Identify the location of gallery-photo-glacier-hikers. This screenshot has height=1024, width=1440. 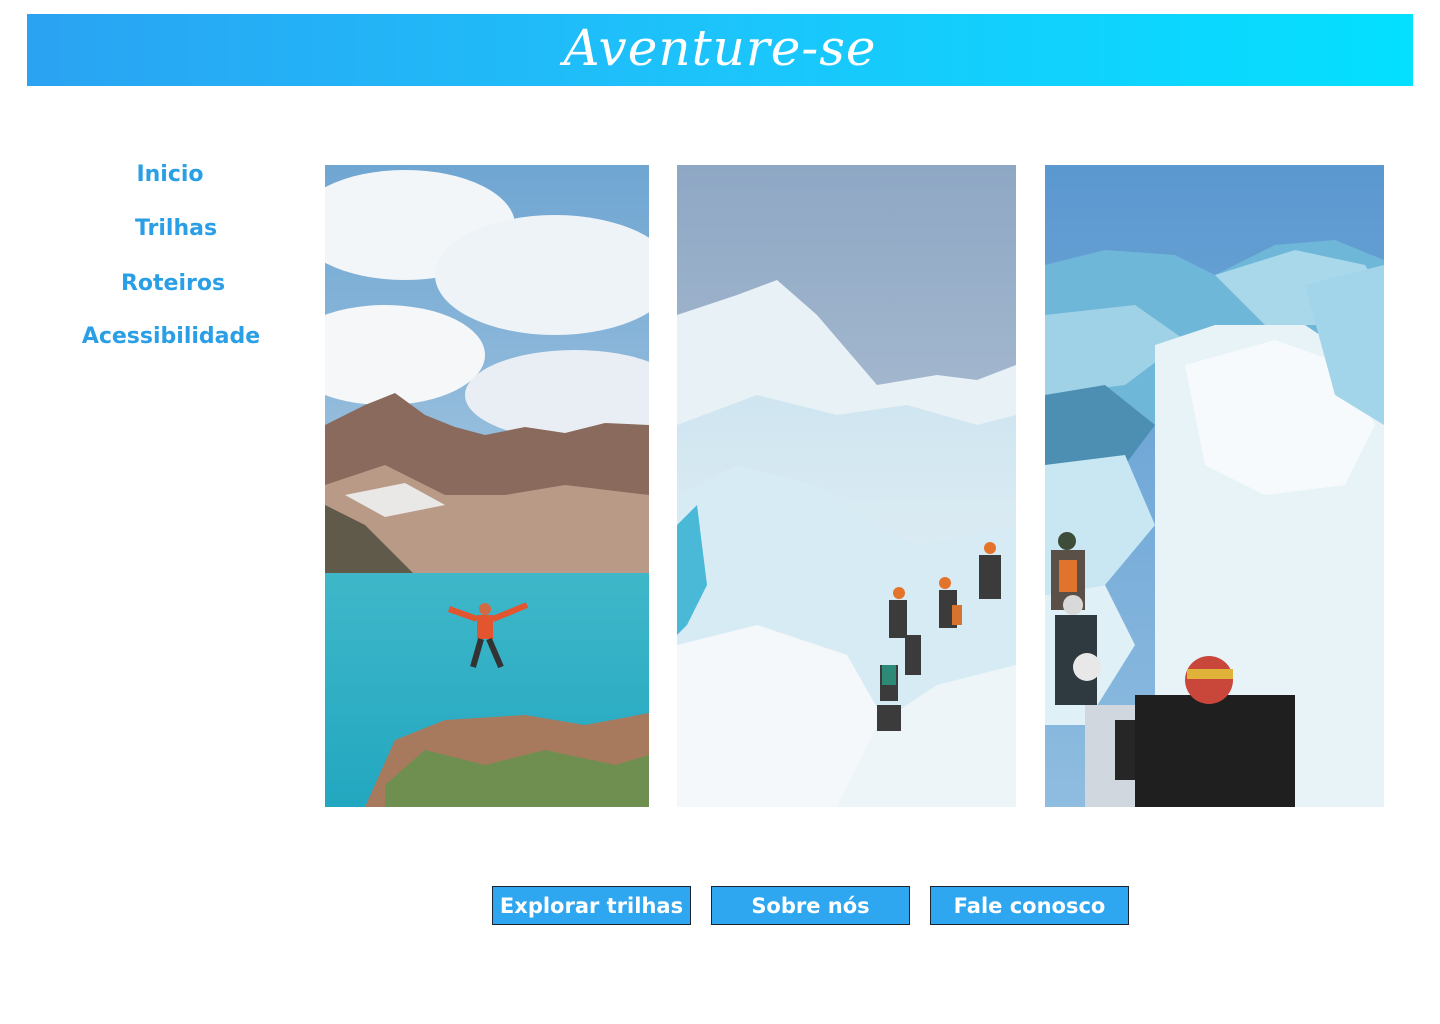
(846, 486).